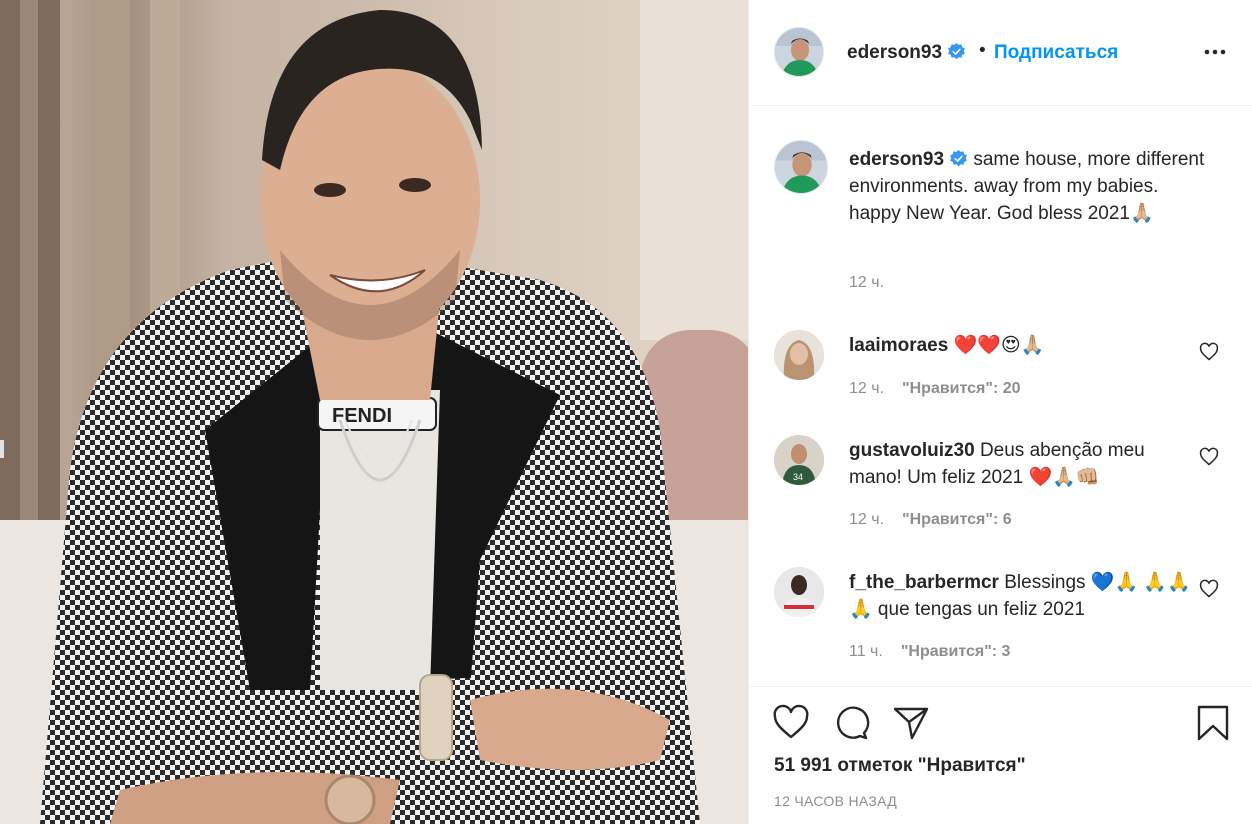  I want to click on comment-text: laaimoraes ❤️❤️😍🙏🏼, so click(1024, 345).